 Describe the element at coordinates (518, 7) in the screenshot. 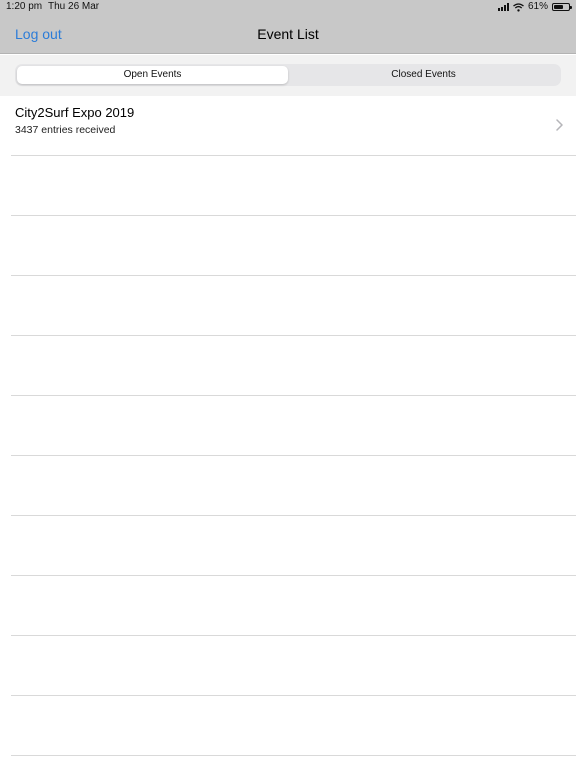

I see `wifi-icon` at that location.